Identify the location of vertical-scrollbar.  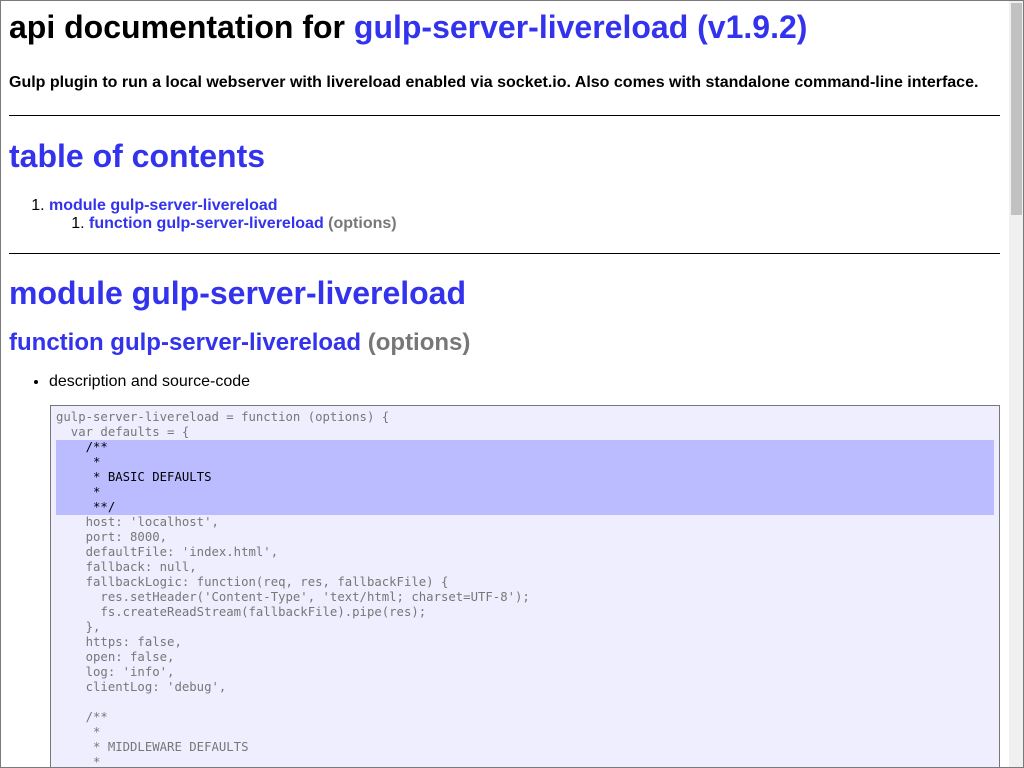
(1016, 384).